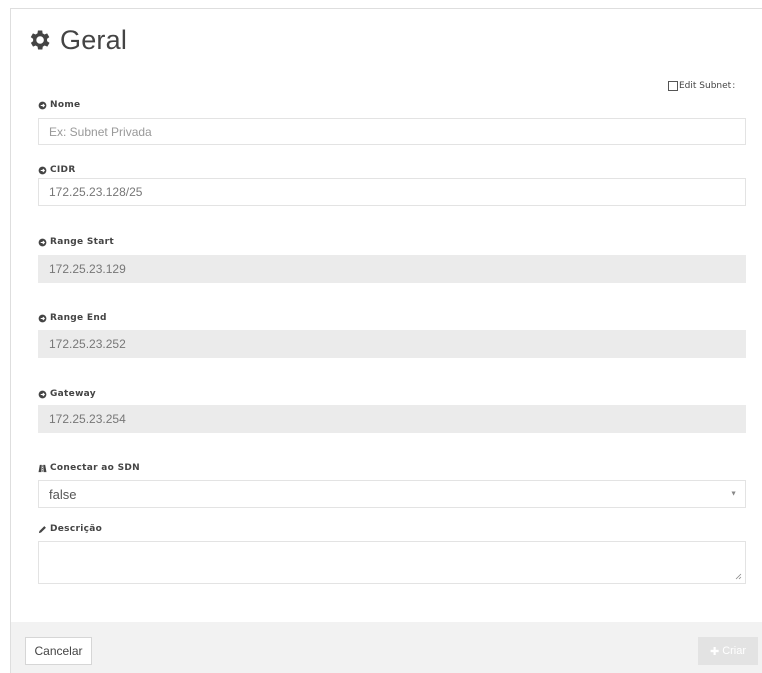  I want to click on range-end-input: 172.25.23.252, so click(392, 344).